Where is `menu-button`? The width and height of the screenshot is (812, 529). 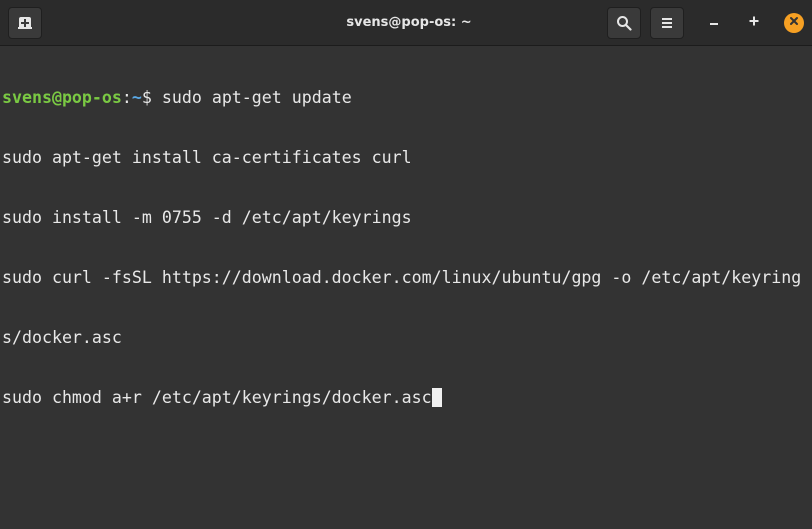
menu-button is located at coordinates (667, 23).